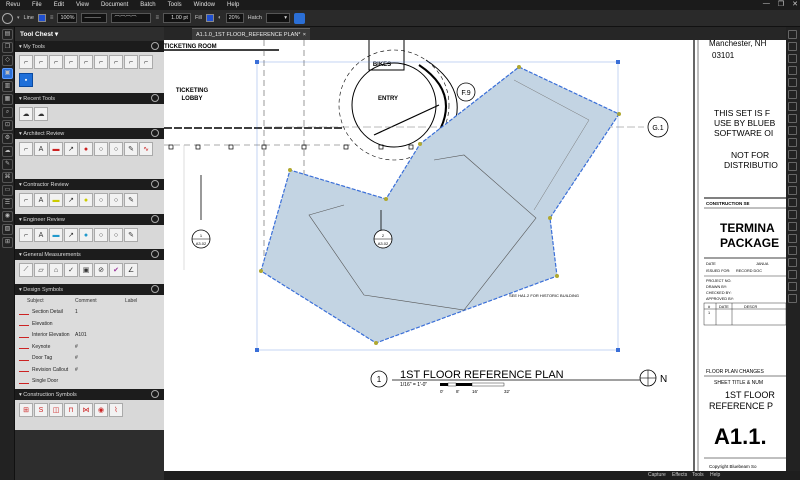 The image size is (800, 480). I want to click on spaces-icon: ▭, so click(7, 190).